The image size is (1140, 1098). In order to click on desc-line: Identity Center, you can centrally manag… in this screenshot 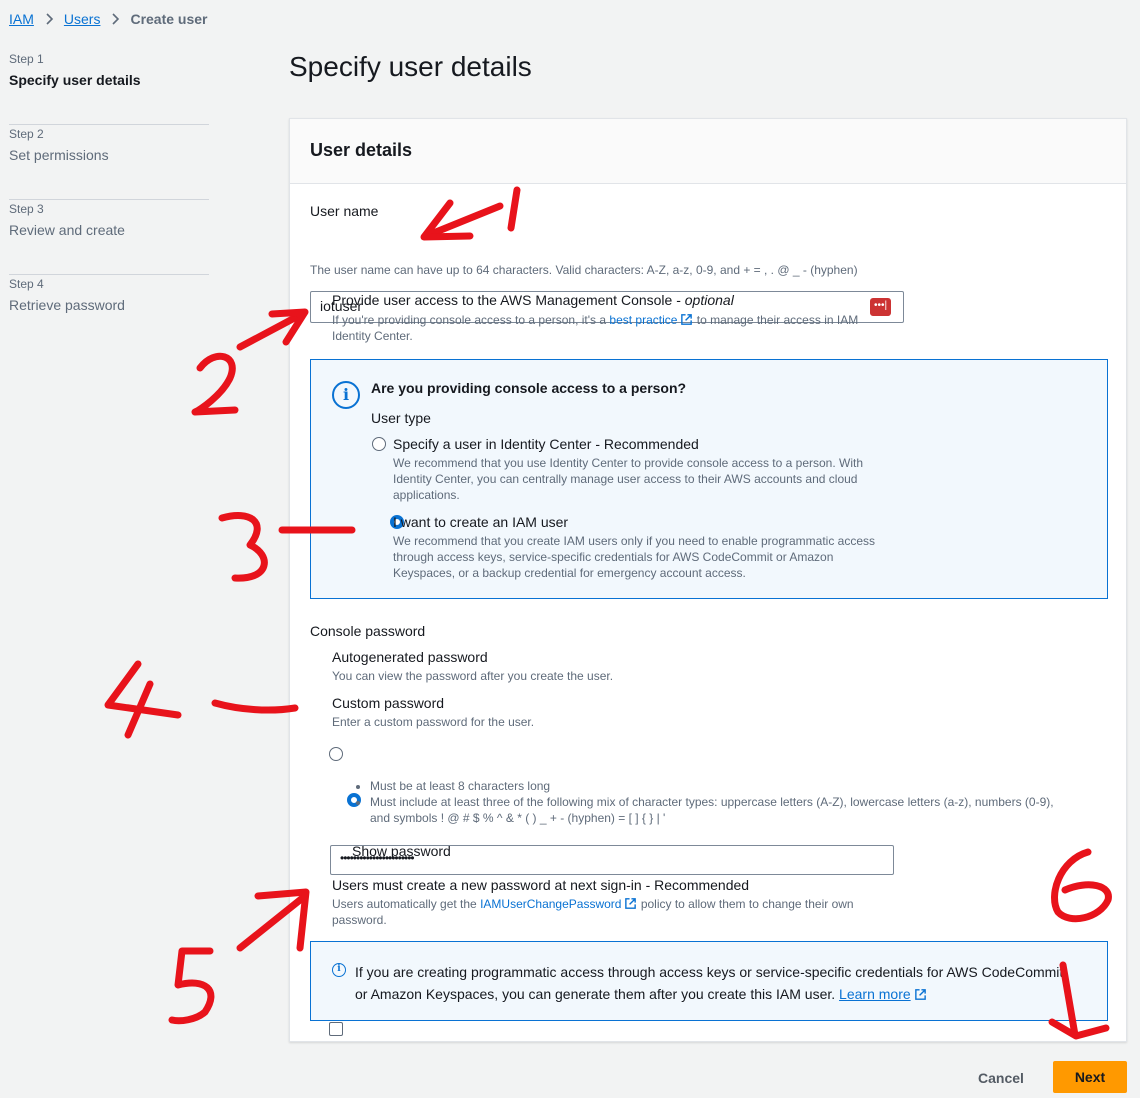, I will do `click(625, 479)`.